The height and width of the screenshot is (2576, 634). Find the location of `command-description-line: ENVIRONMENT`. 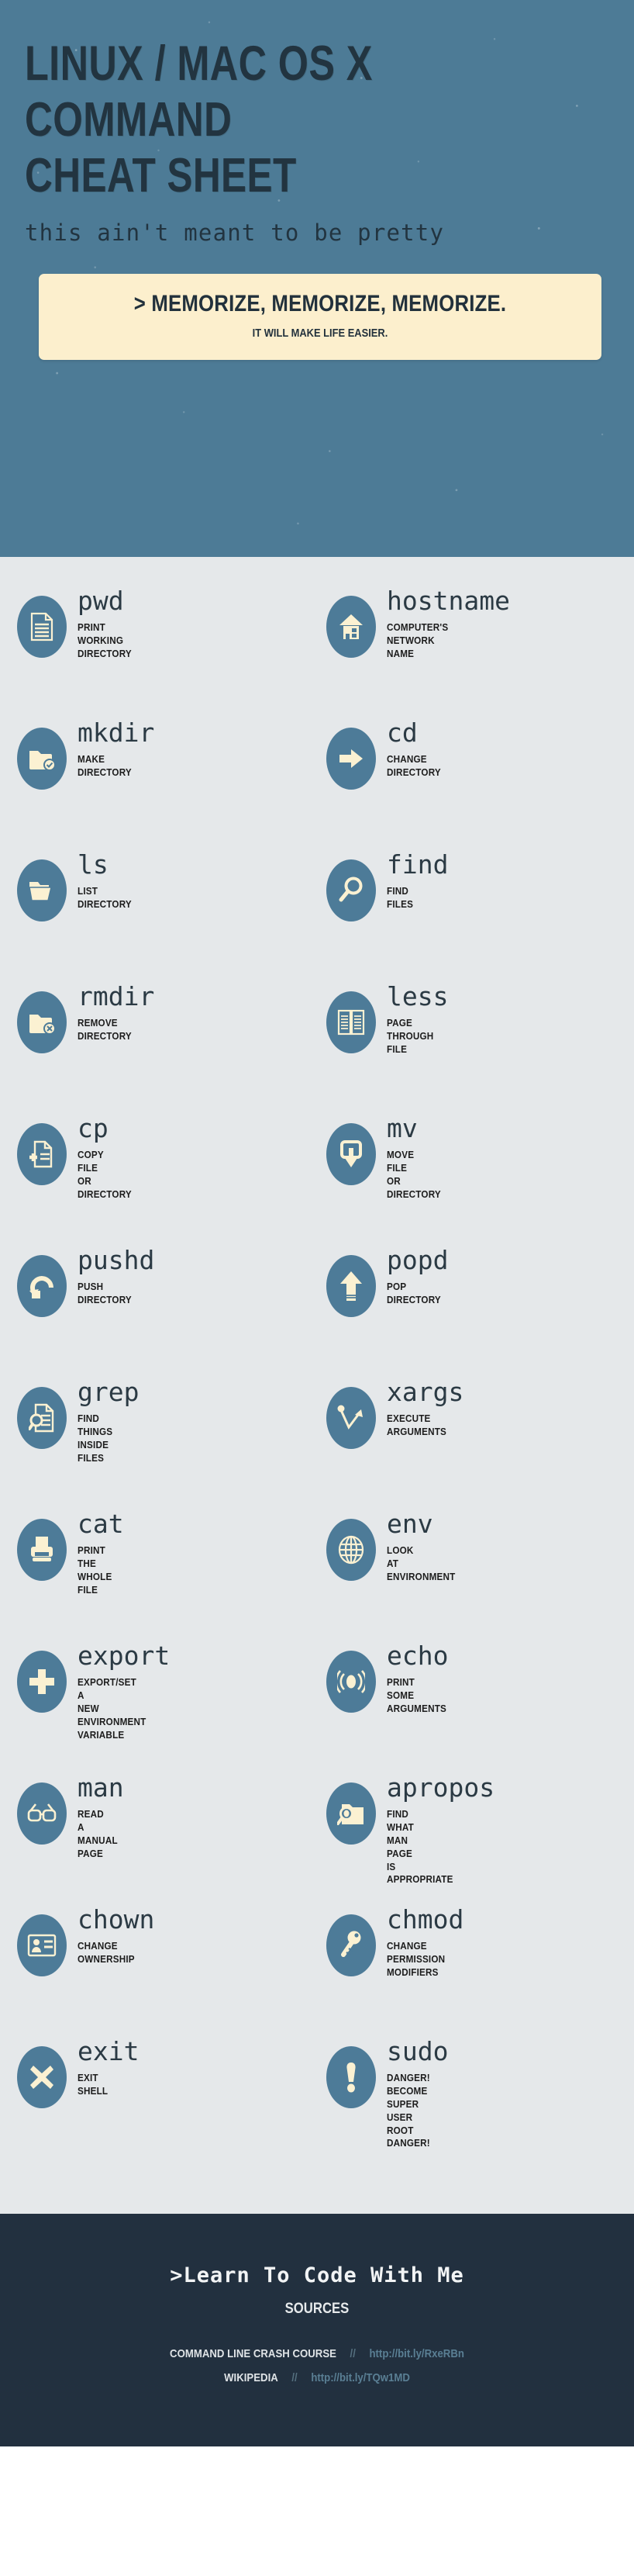

command-description-line: ENVIRONMENT is located at coordinates (112, 1721).